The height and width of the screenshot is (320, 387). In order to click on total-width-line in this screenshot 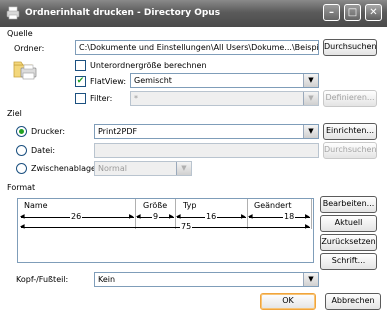, I will do `click(165, 227)`.